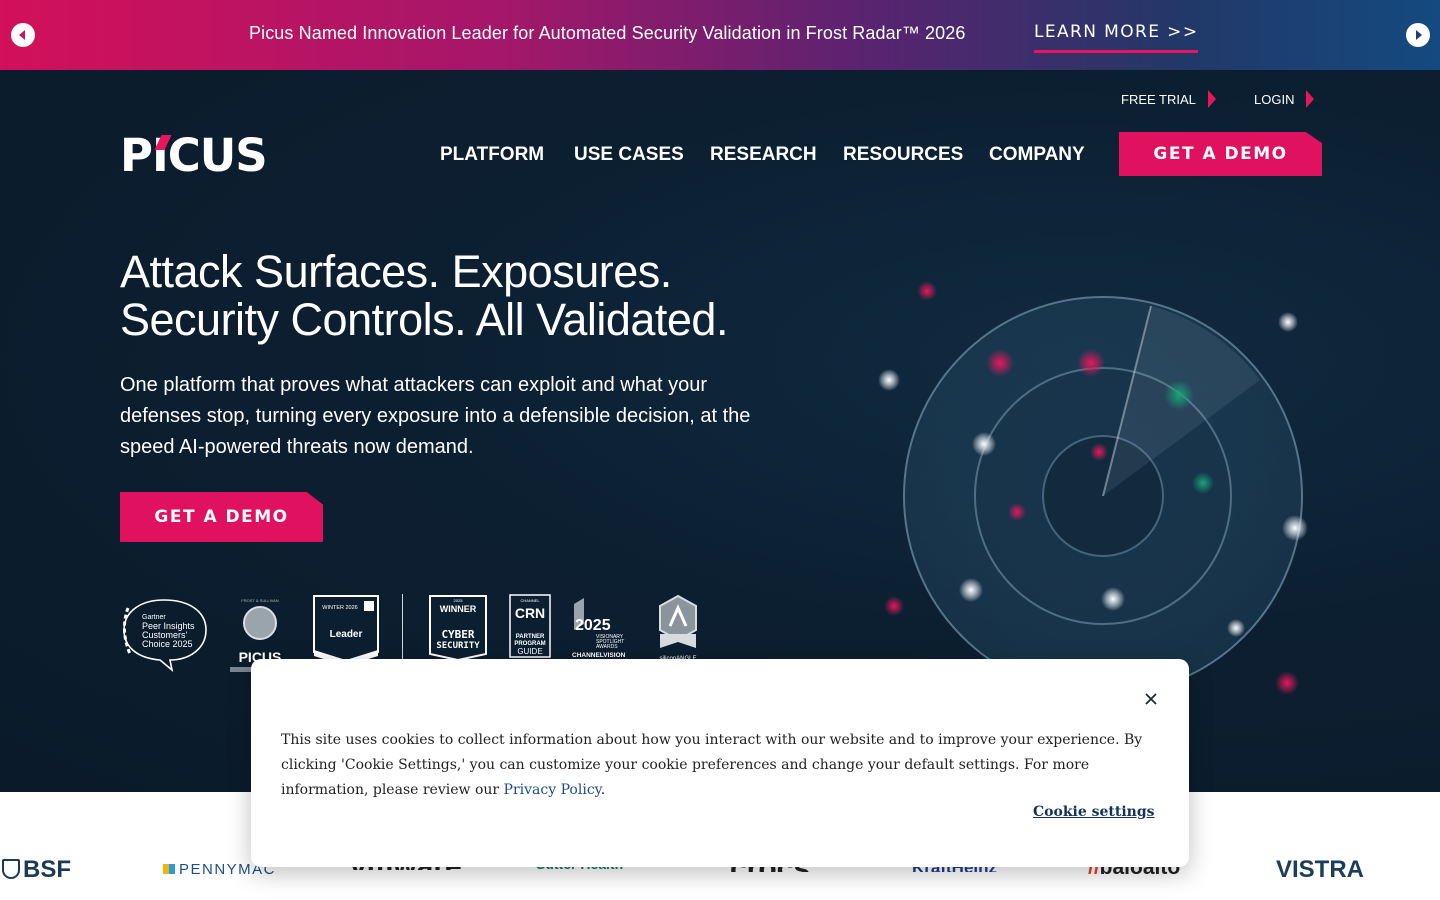  Describe the element at coordinates (457, 634) in the screenshot. I see `svg-text: CYBER` at that location.